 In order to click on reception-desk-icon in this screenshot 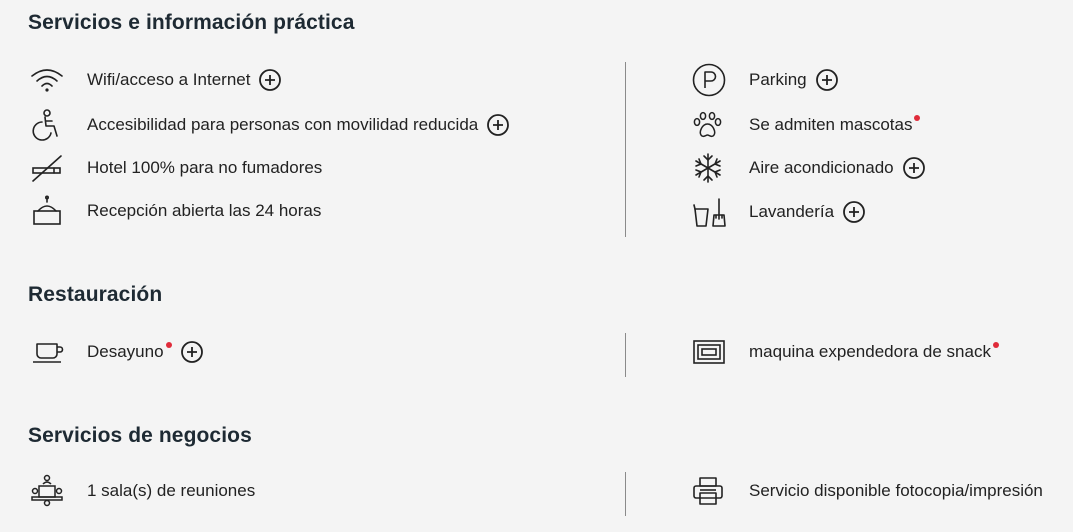, I will do `click(48, 211)`.